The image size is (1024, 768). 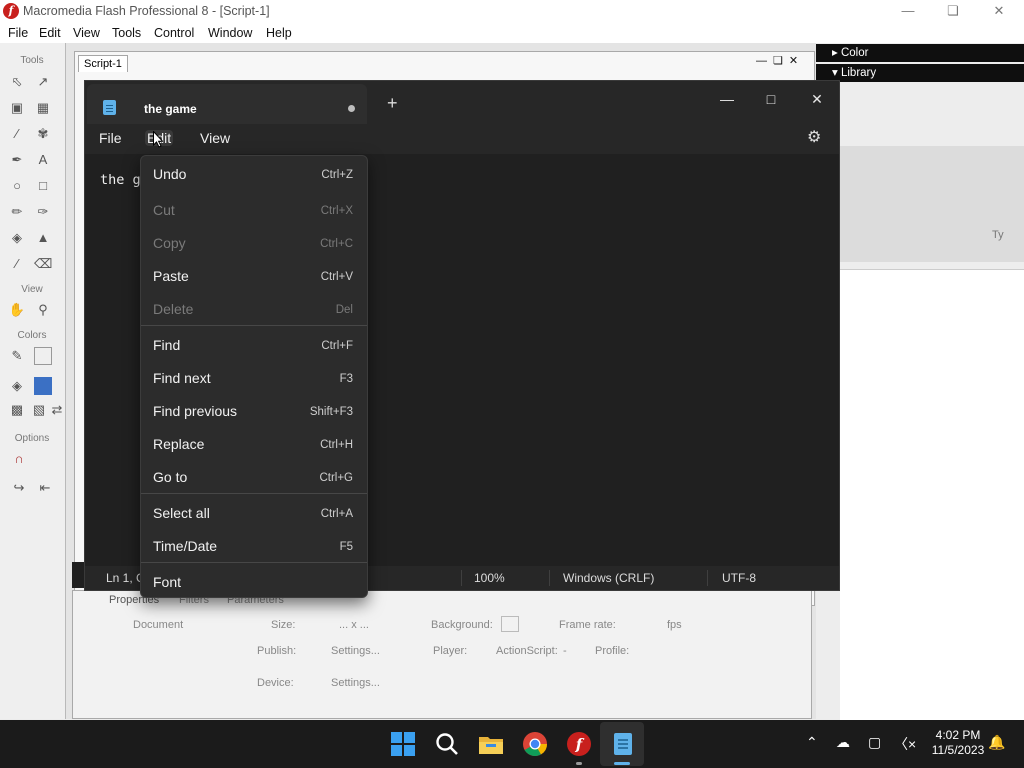 I want to click on menu-item-go-to: Go to Ctrl+G, so click(x=254, y=476).